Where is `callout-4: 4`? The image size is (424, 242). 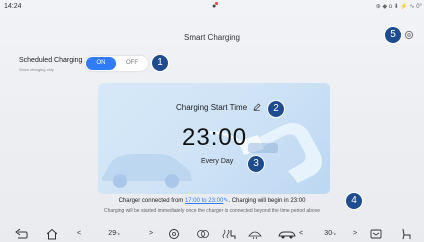 callout-4: 4 is located at coordinates (354, 201).